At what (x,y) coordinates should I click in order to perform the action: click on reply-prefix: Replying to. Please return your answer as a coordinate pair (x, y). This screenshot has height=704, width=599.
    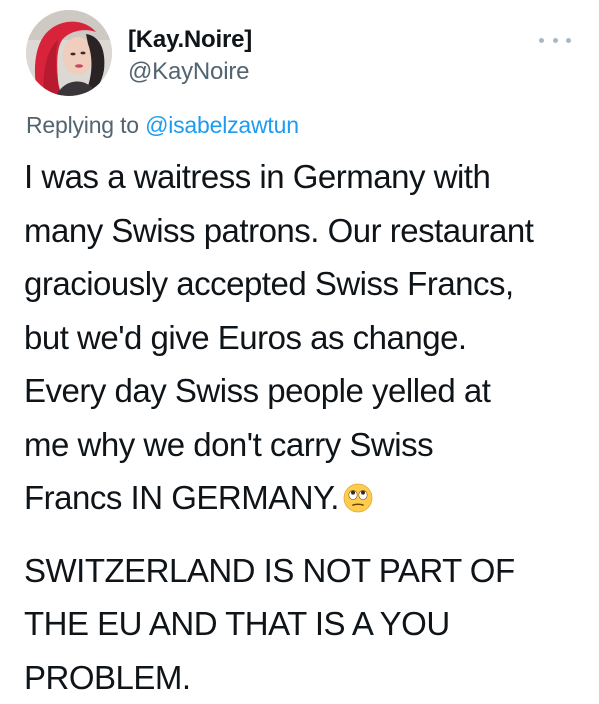
    Looking at the image, I should click on (82, 125).